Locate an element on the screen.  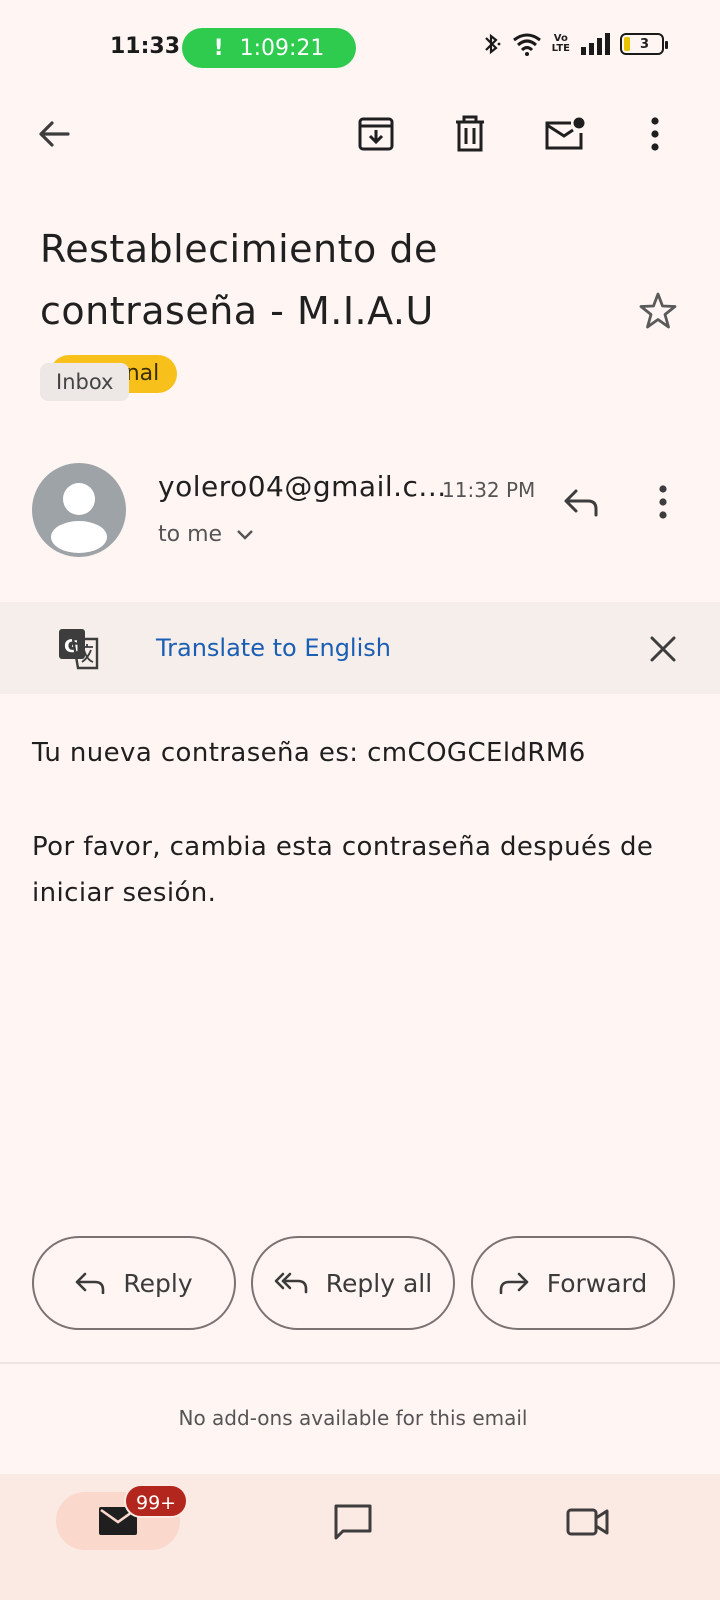
battery-icon: 3 is located at coordinates (644, 44).